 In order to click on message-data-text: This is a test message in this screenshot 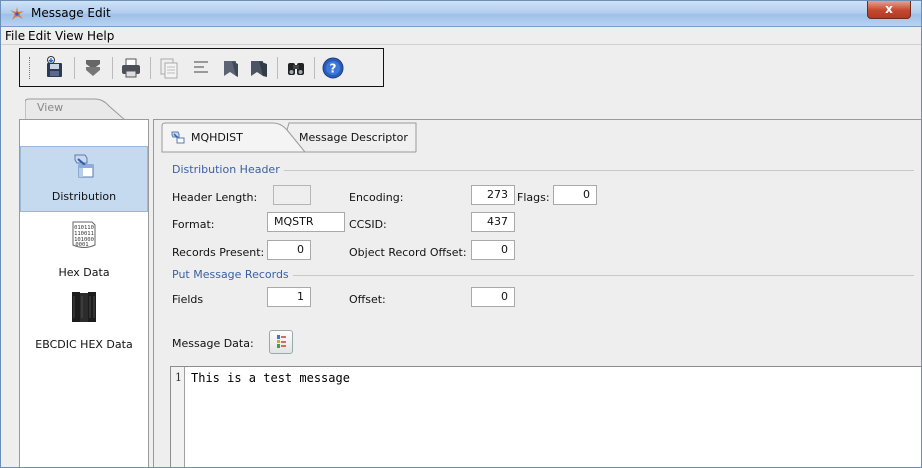, I will do `click(270, 378)`.